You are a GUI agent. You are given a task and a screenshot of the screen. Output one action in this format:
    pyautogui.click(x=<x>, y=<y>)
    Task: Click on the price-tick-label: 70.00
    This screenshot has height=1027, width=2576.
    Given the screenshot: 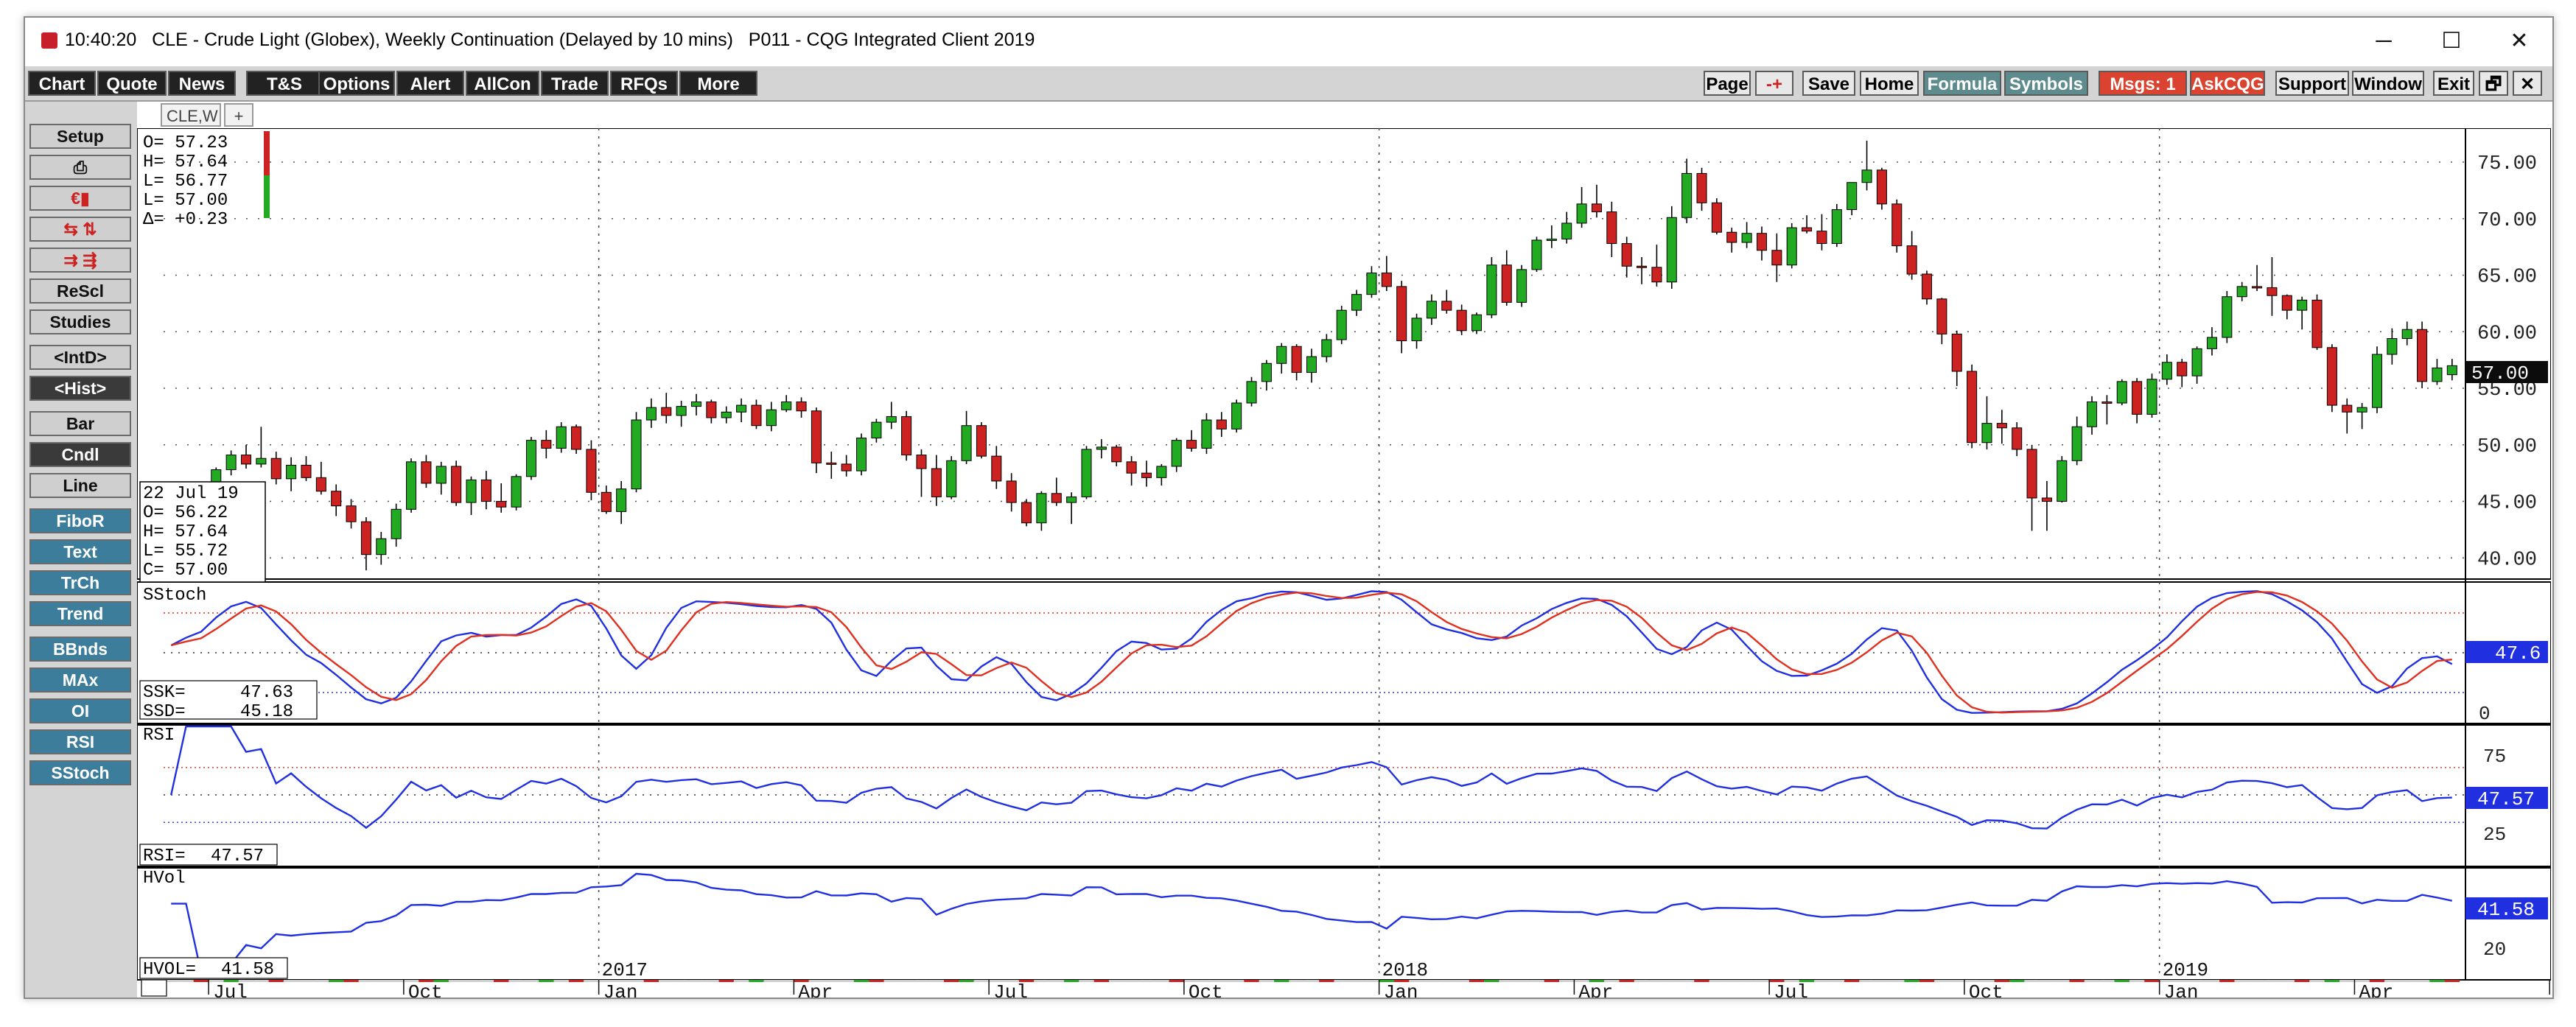 What is the action you would take?
    pyautogui.click(x=2507, y=221)
    